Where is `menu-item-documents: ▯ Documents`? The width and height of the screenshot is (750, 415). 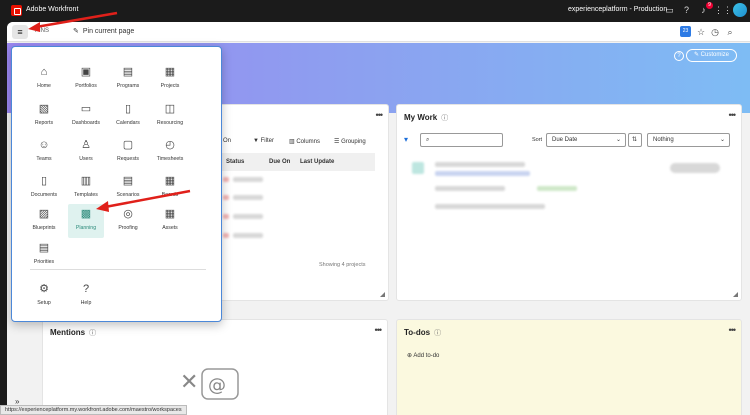 menu-item-documents: ▯ Documents is located at coordinates (44, 188).